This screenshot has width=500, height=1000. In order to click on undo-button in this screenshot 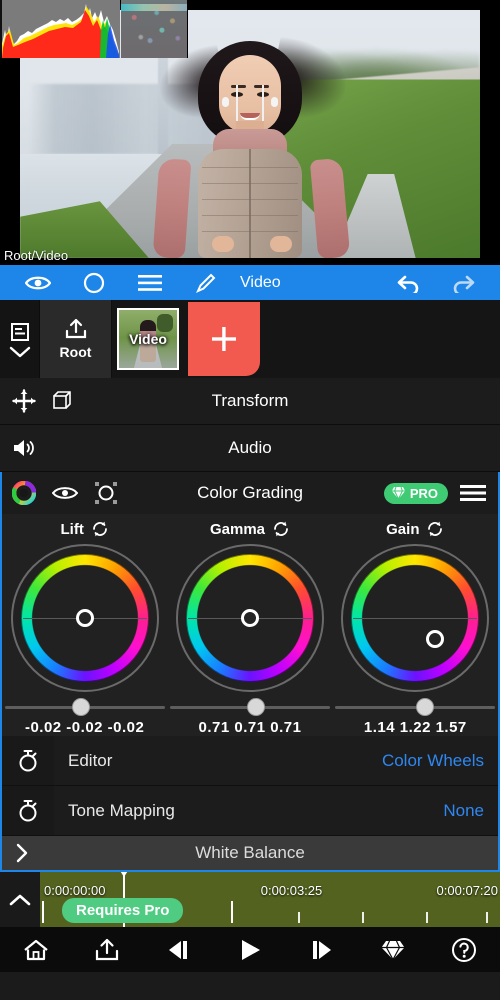, I will do `click(409, 283)`.